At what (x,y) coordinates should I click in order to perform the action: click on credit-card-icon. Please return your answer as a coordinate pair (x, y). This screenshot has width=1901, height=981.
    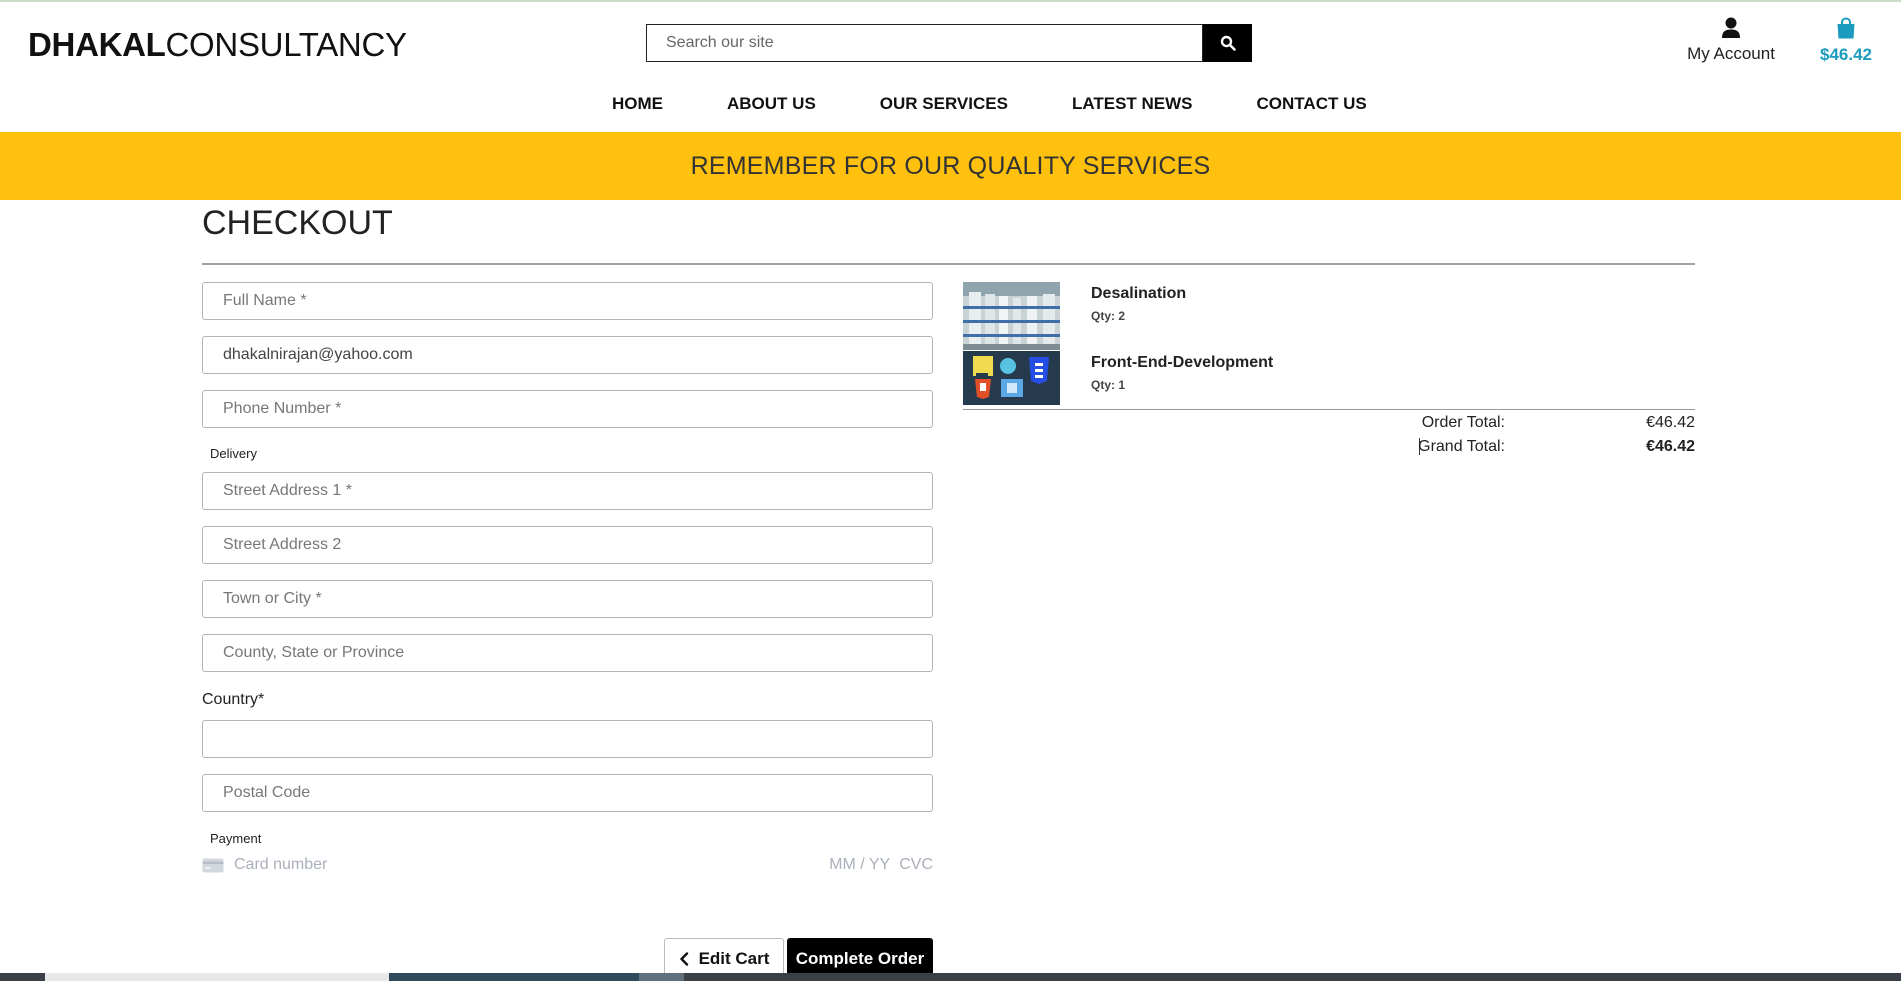
    Looking at the image, I should click on (213, 865).